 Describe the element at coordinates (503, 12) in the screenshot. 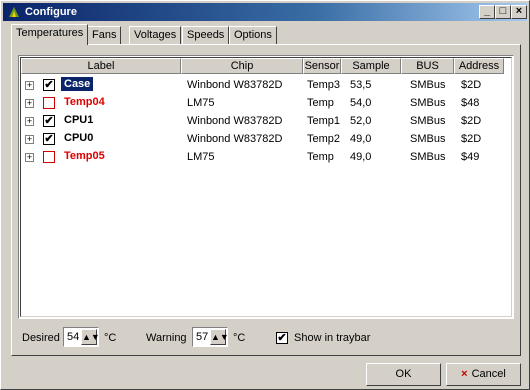

I see `maximize-button: □` at that location.